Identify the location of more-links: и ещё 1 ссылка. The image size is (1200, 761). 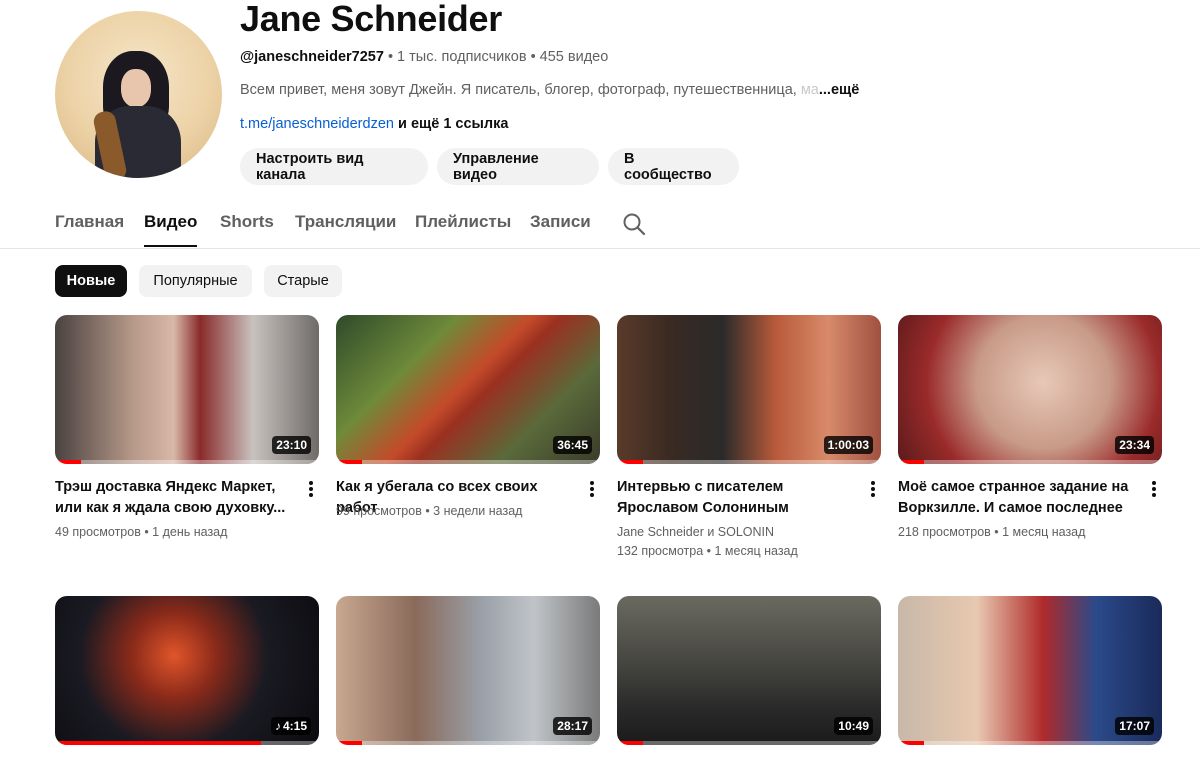
(451, 124).